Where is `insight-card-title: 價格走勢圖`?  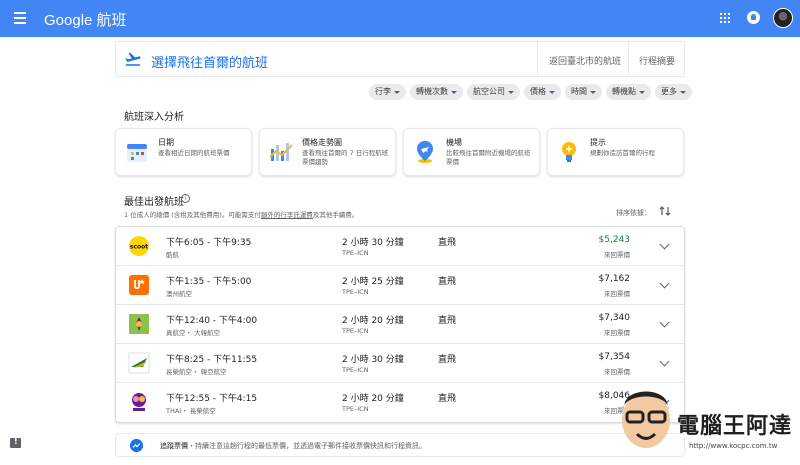 insight-card-title: 價格走勢圖 is located at coordinates (322, 142).